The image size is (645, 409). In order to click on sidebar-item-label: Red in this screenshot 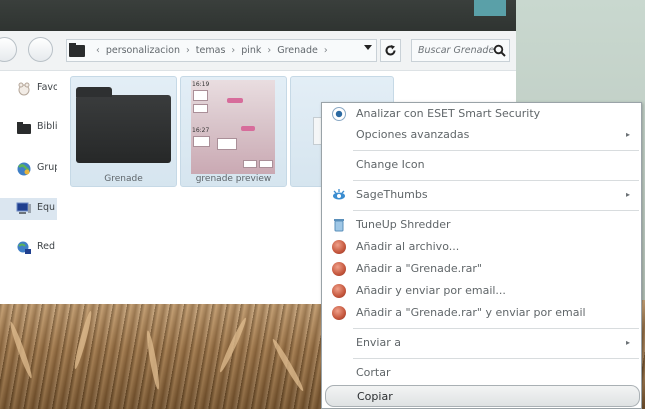, I will do `click(46, 246)`.